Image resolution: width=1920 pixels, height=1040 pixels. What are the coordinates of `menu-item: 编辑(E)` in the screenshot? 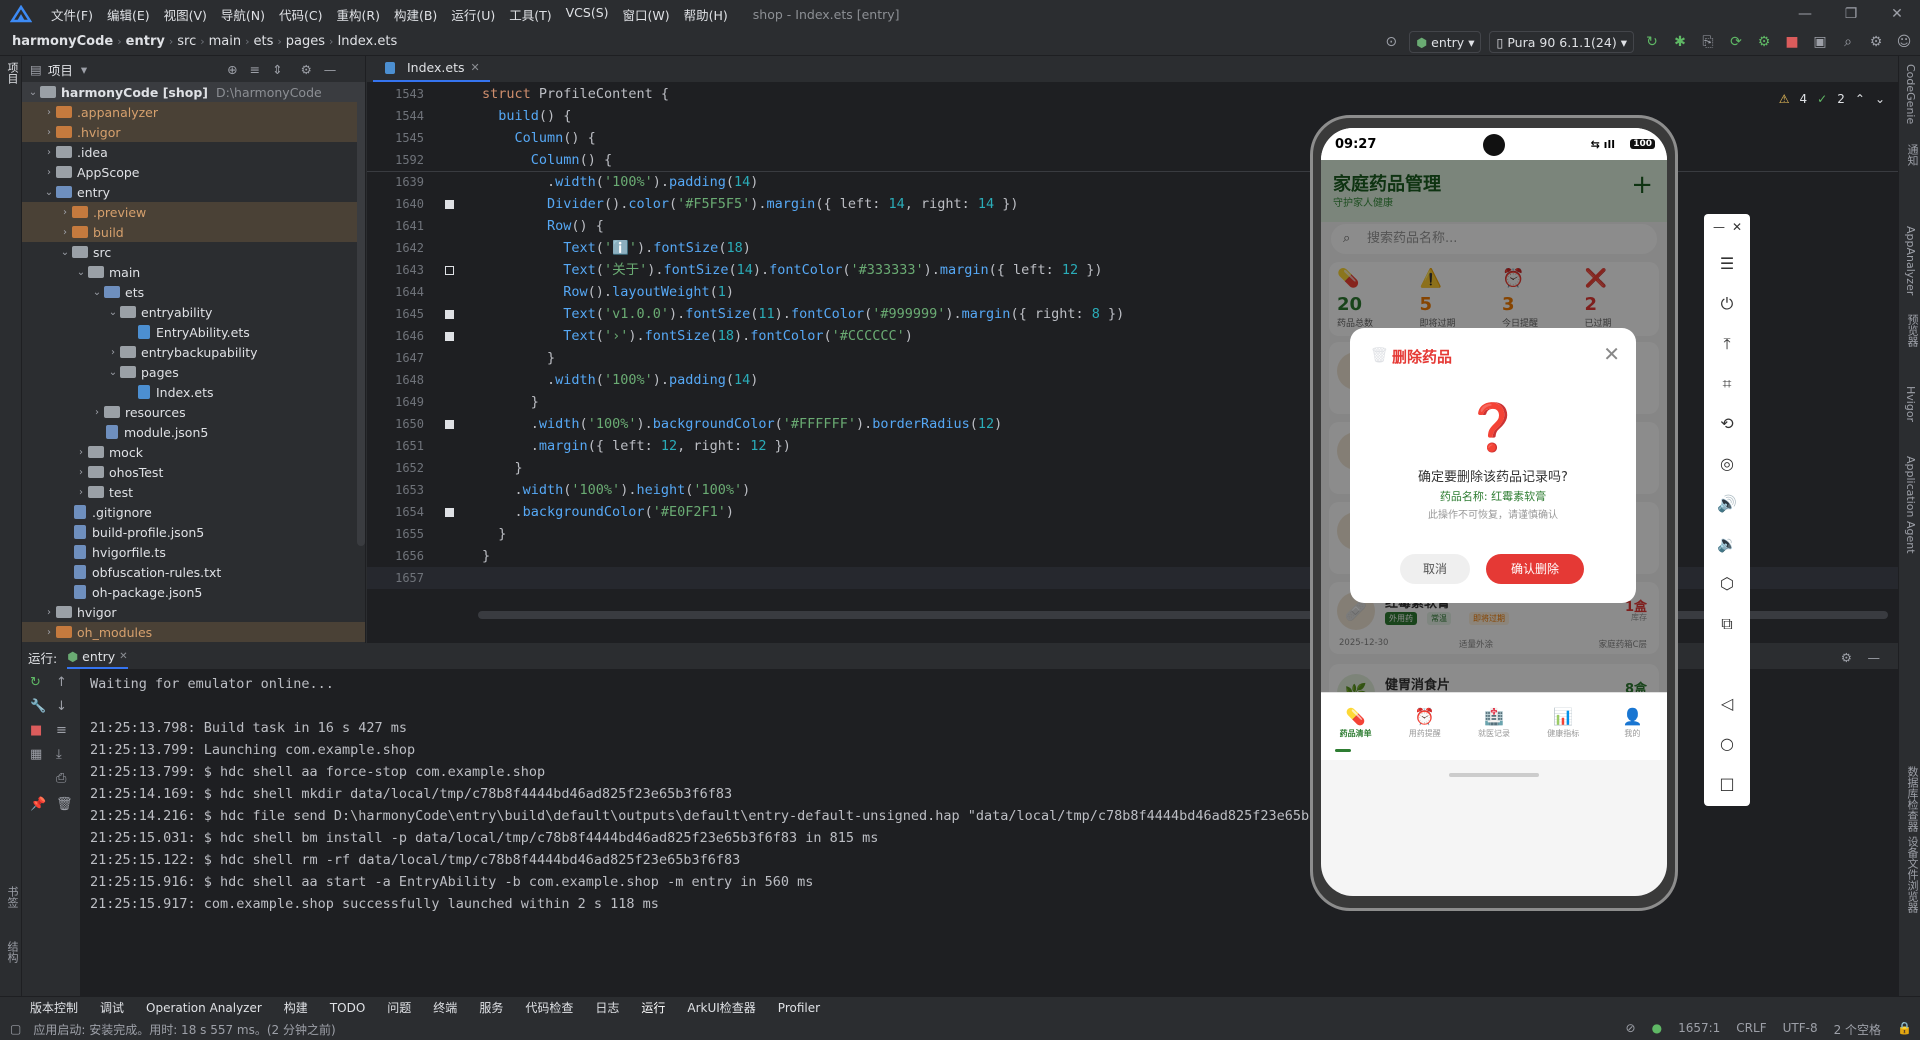 It's located at (128, 14).